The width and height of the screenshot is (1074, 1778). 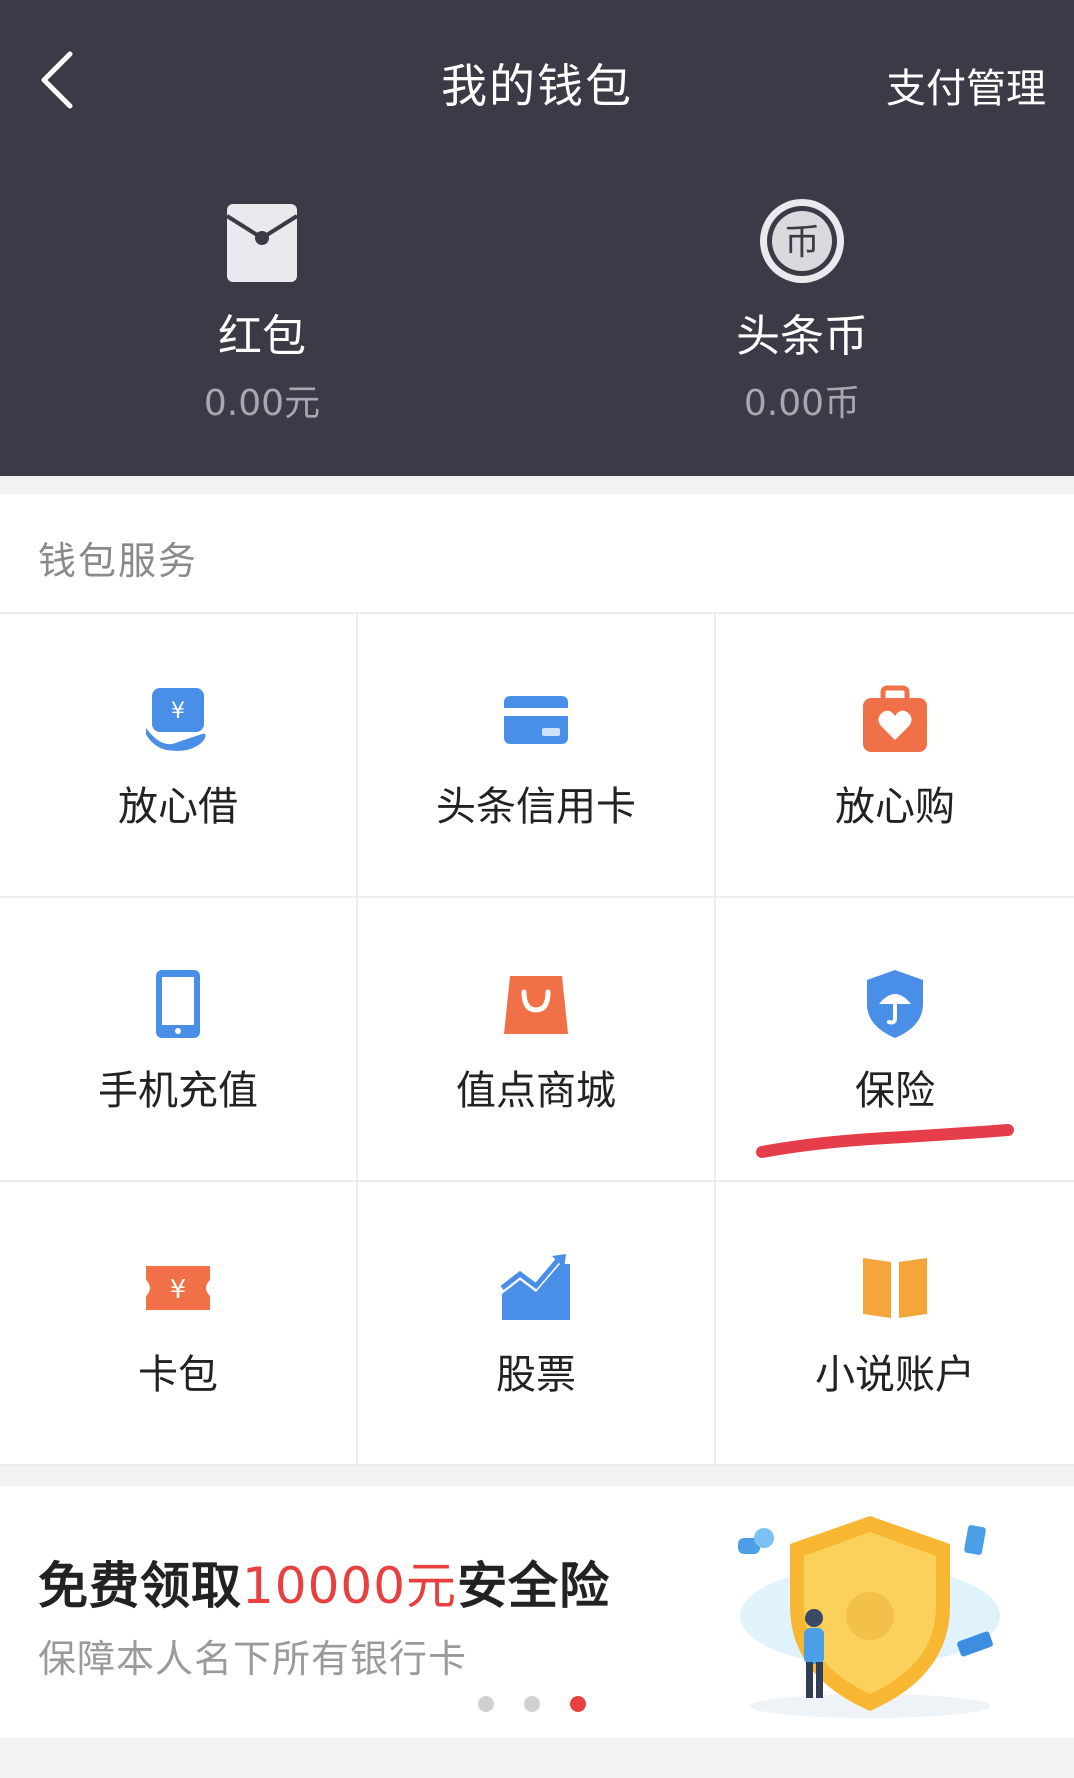 I want to click on section-title: 钱包服务, so click(x=118, y=561).